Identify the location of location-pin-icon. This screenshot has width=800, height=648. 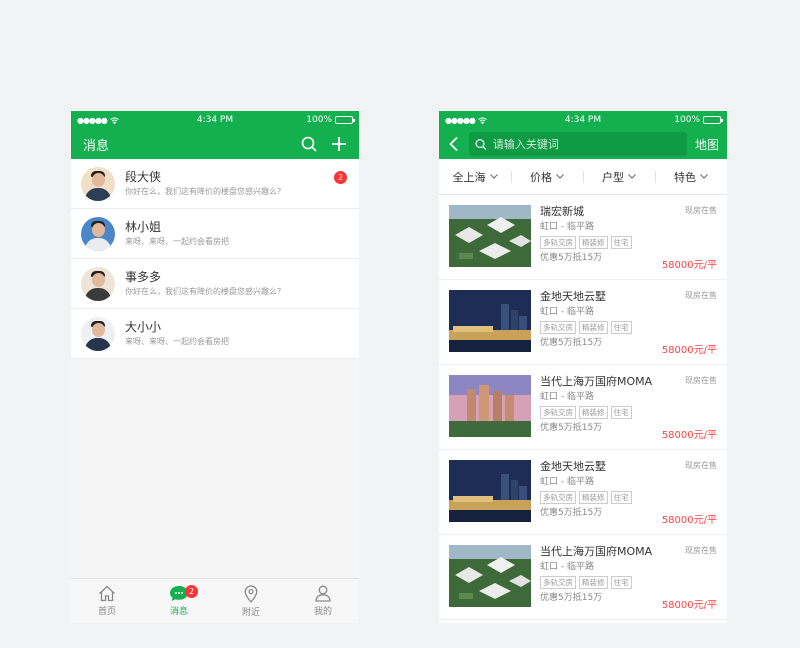
(251, 593).